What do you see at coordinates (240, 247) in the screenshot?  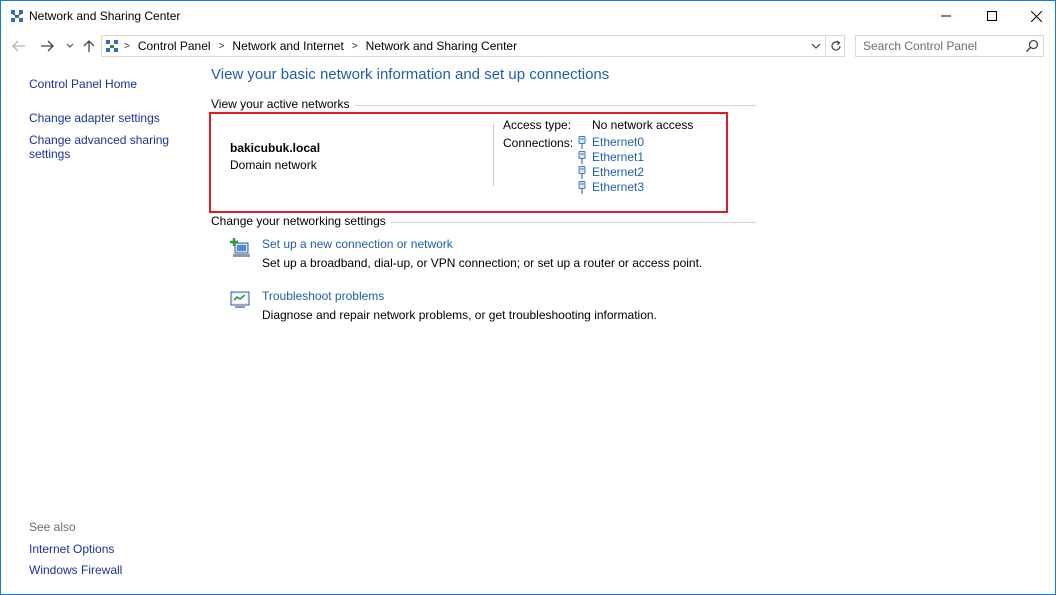 I see `new-connection-icon` at bounding box center [240, 247].